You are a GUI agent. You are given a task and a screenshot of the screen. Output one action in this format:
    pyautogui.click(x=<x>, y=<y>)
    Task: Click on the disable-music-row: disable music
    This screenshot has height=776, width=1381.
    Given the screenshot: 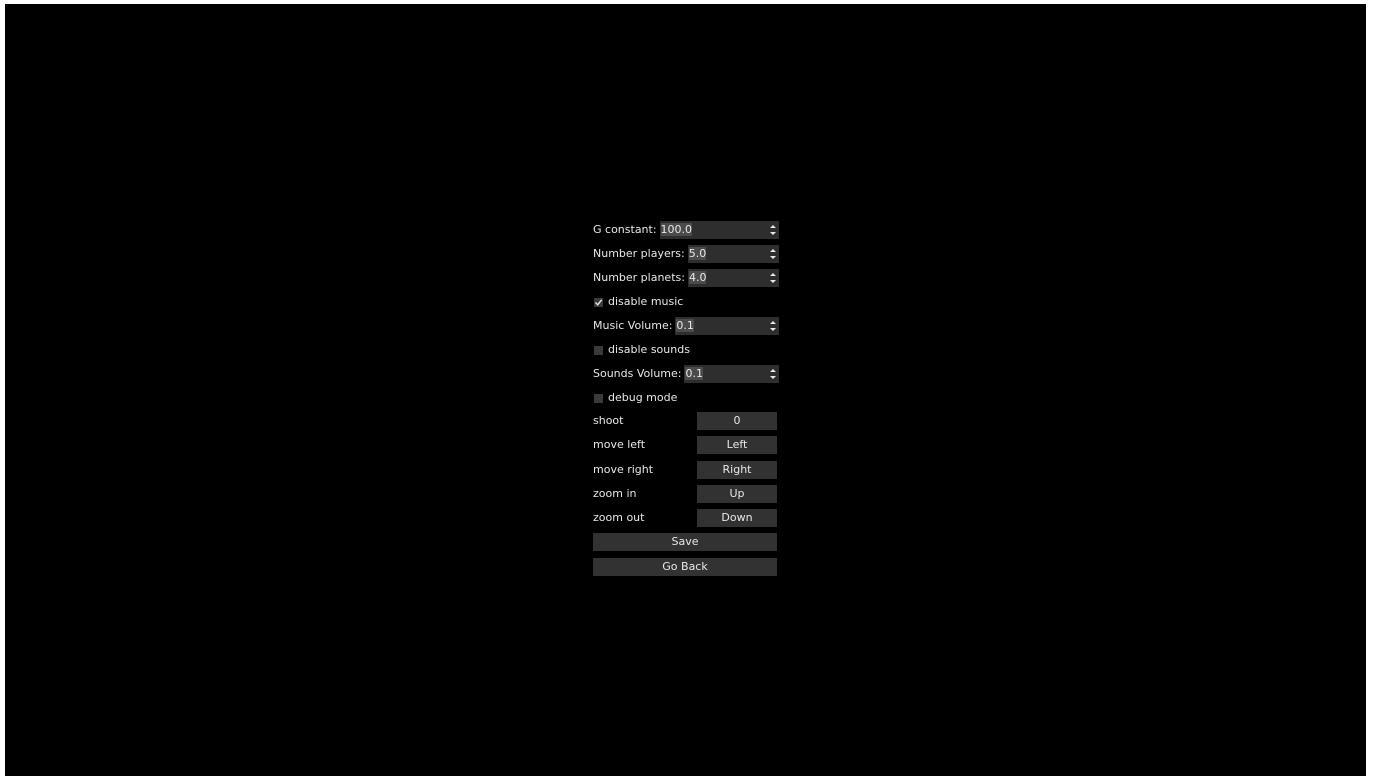 What is the action you would take?
    pyautogui.click(x=686, y=302)
    